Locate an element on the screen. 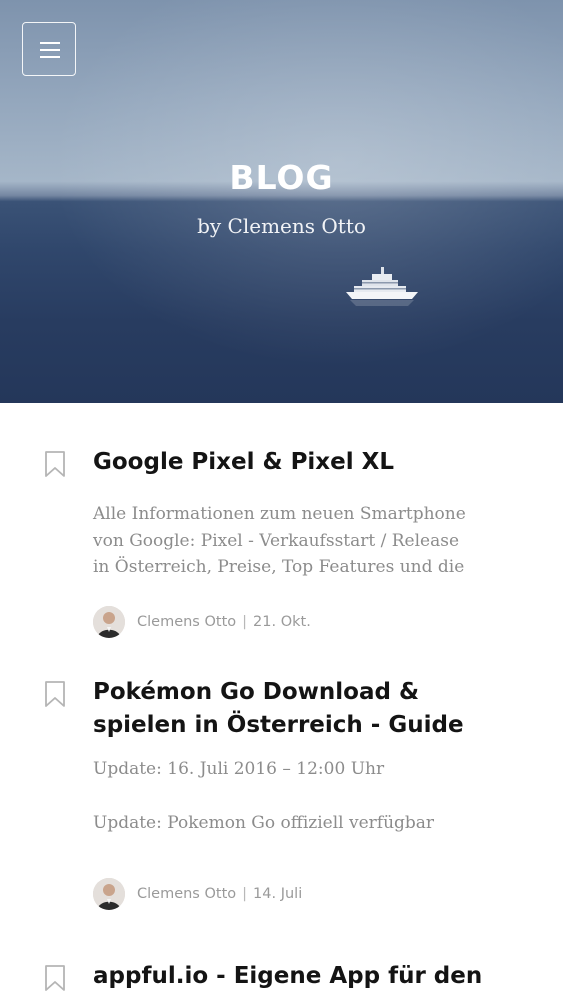  post-item: appful.io - Eigene App für den is located at coordinates (281, 976).